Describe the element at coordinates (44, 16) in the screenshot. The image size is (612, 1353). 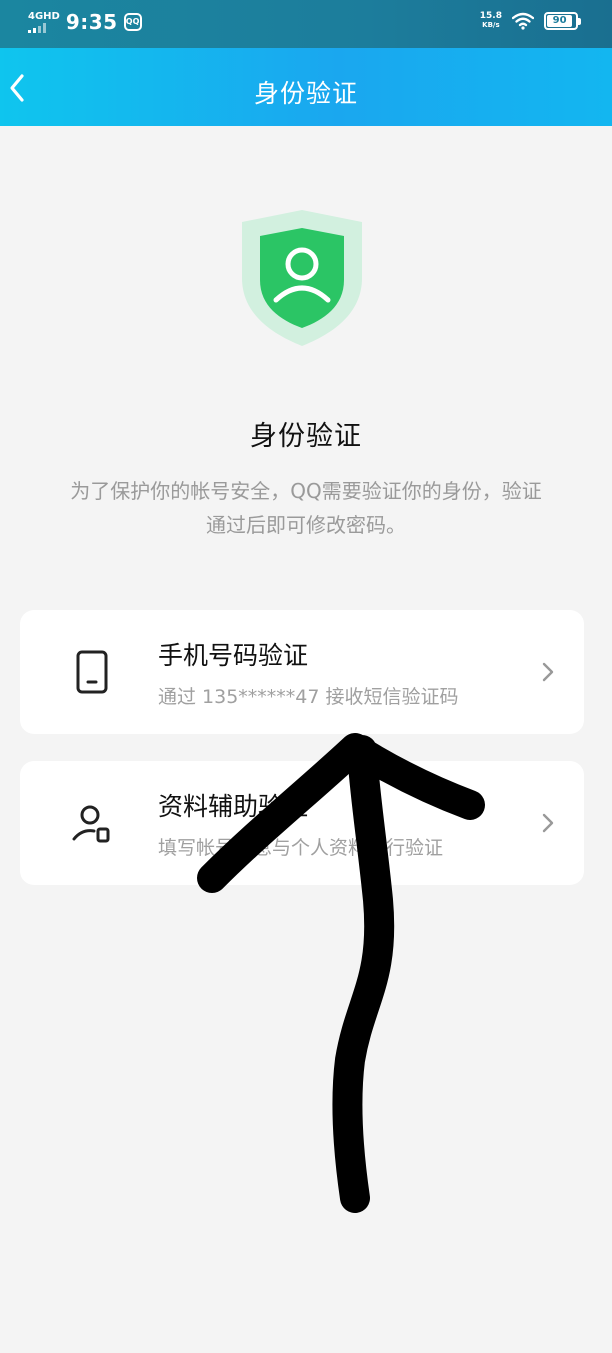
I see `network-type: 4GHD` at that location.